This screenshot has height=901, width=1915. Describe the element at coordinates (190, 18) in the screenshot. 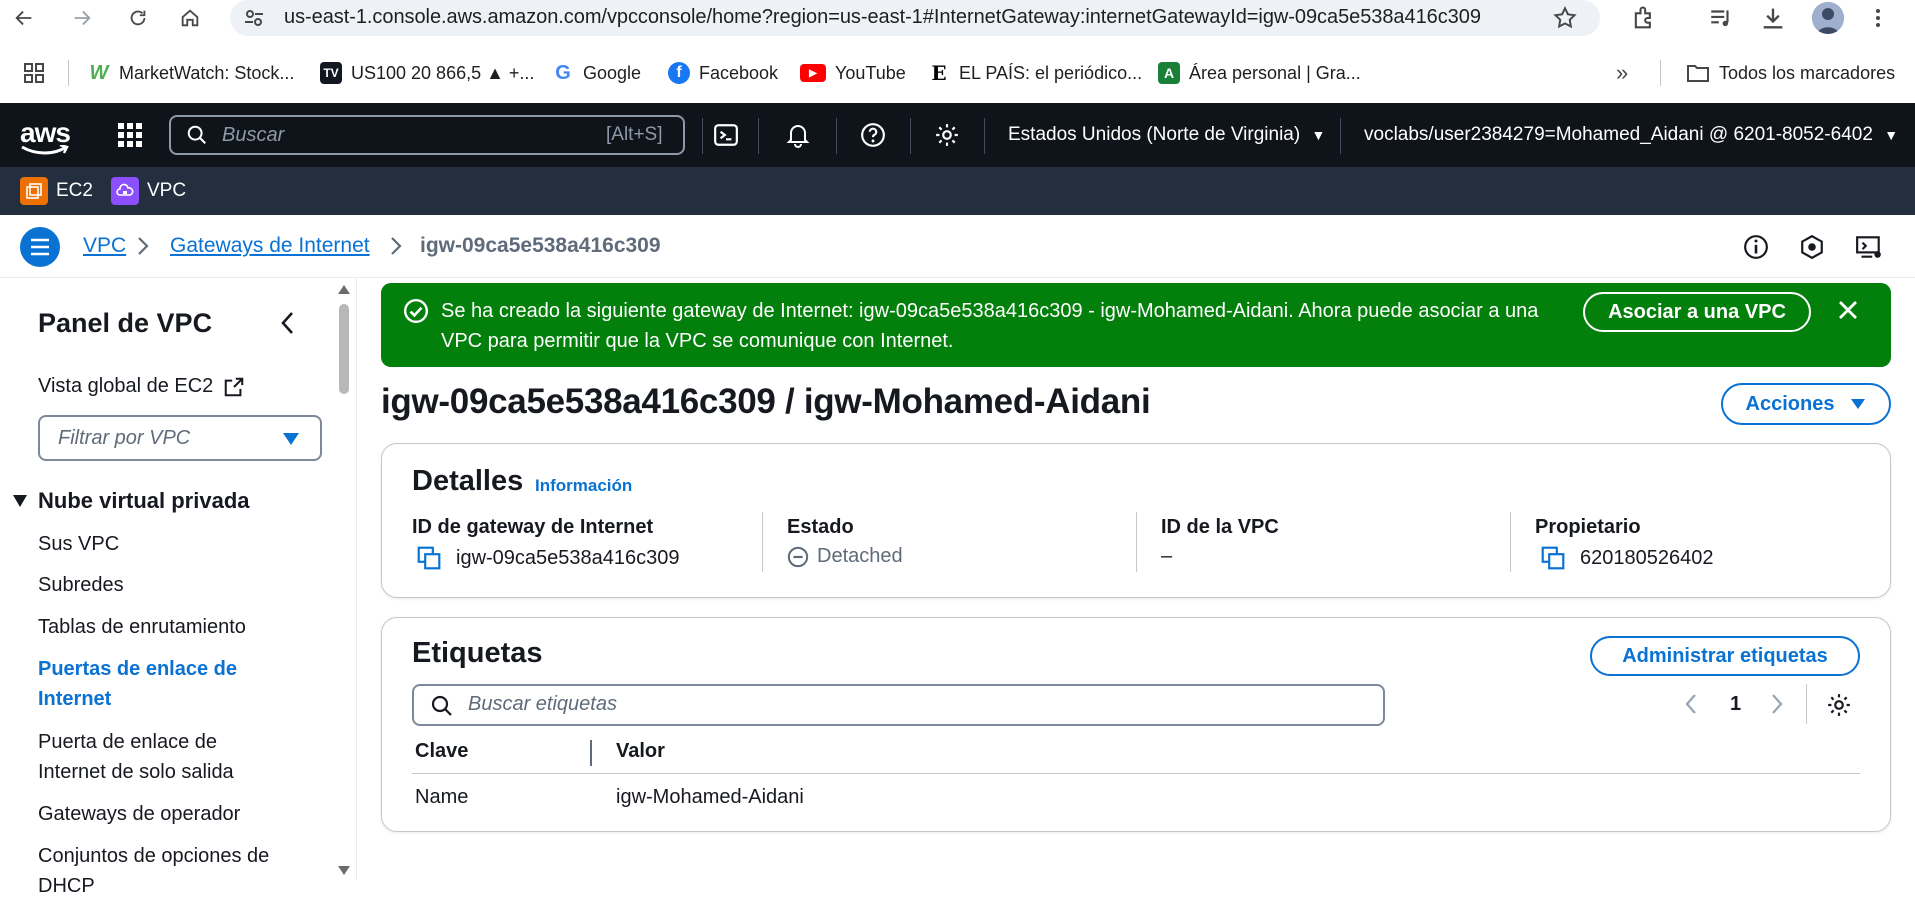

I see `home-icon` at that location.